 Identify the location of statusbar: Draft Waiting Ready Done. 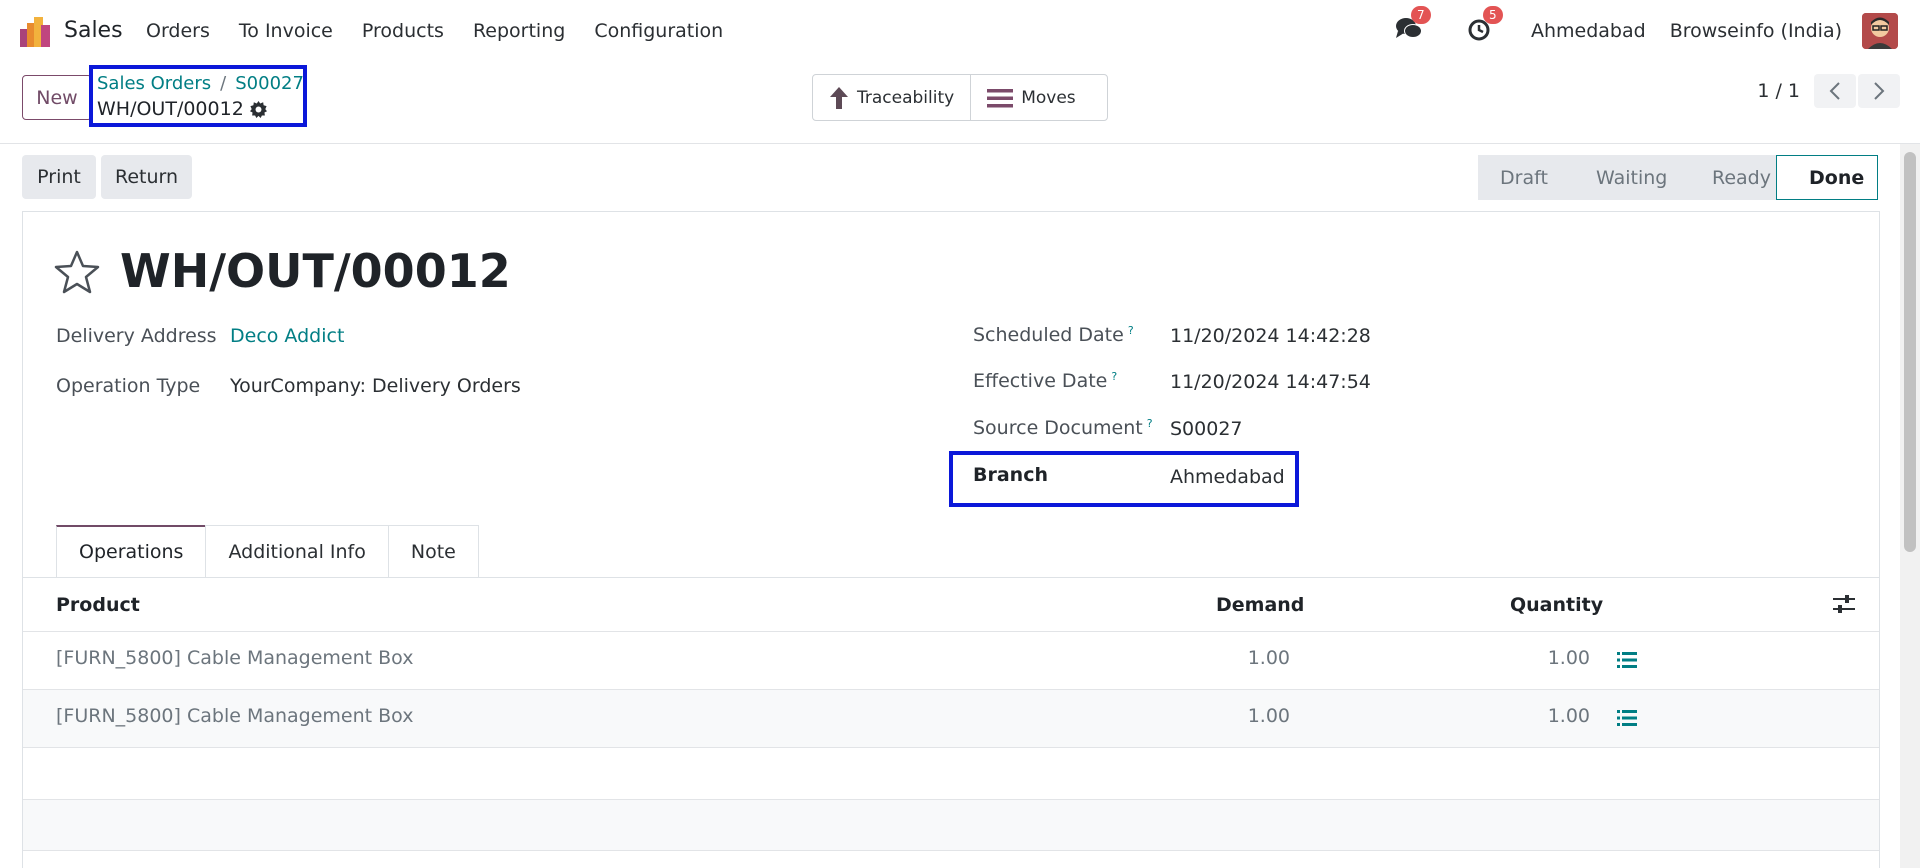
(1678, 177).